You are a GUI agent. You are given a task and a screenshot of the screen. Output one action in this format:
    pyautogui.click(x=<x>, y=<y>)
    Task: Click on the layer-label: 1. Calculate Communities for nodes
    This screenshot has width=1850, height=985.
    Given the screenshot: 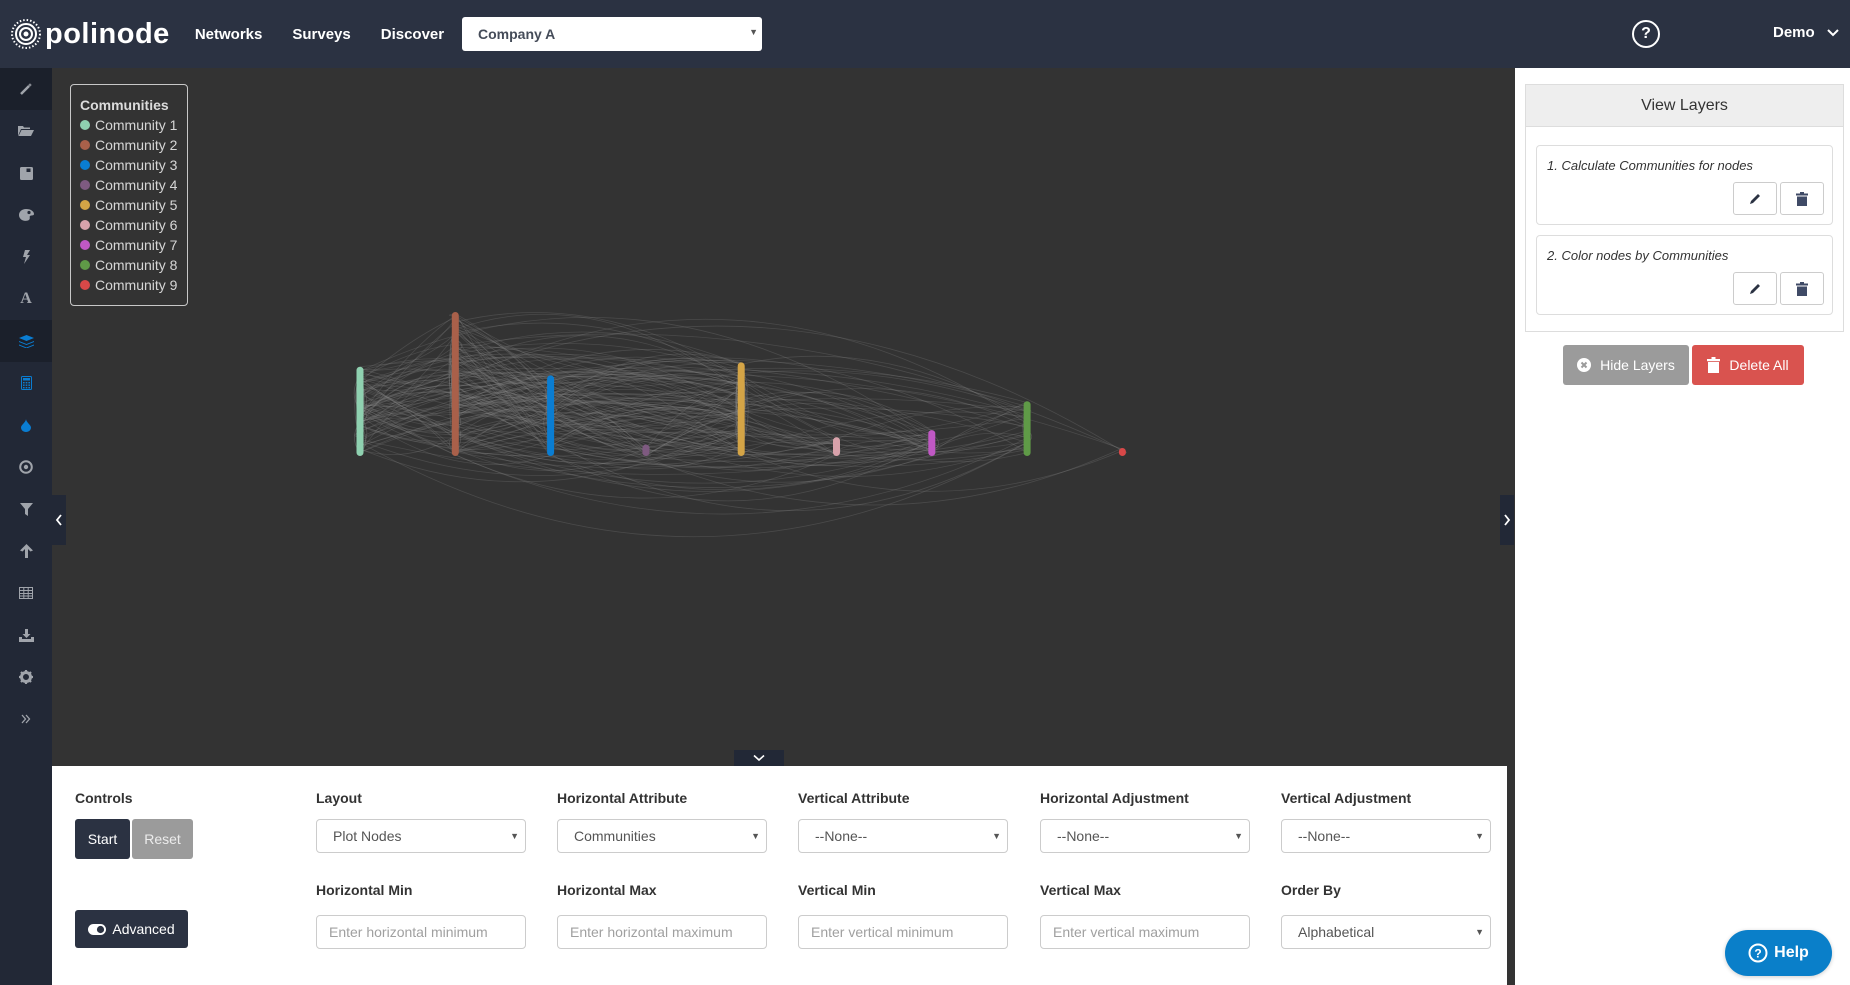 What is the action you would take?
    pyautogui.click(x=1650, y=165)
    